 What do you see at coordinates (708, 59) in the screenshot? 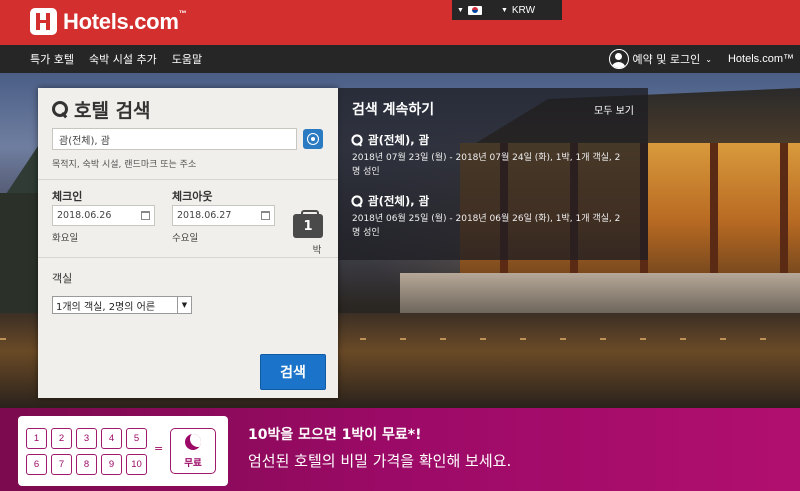
I see `chevron-down-icon: ⌄` at bounding box center [708, 59].